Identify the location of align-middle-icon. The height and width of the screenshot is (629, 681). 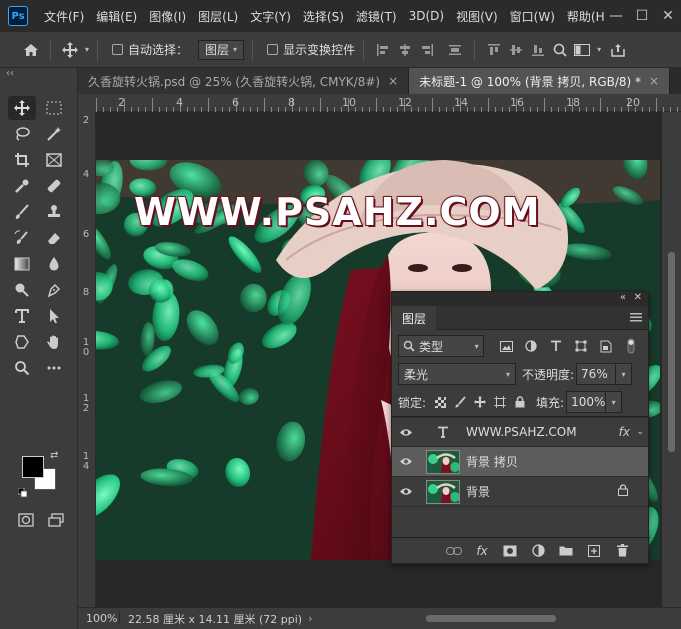
(516, 50).